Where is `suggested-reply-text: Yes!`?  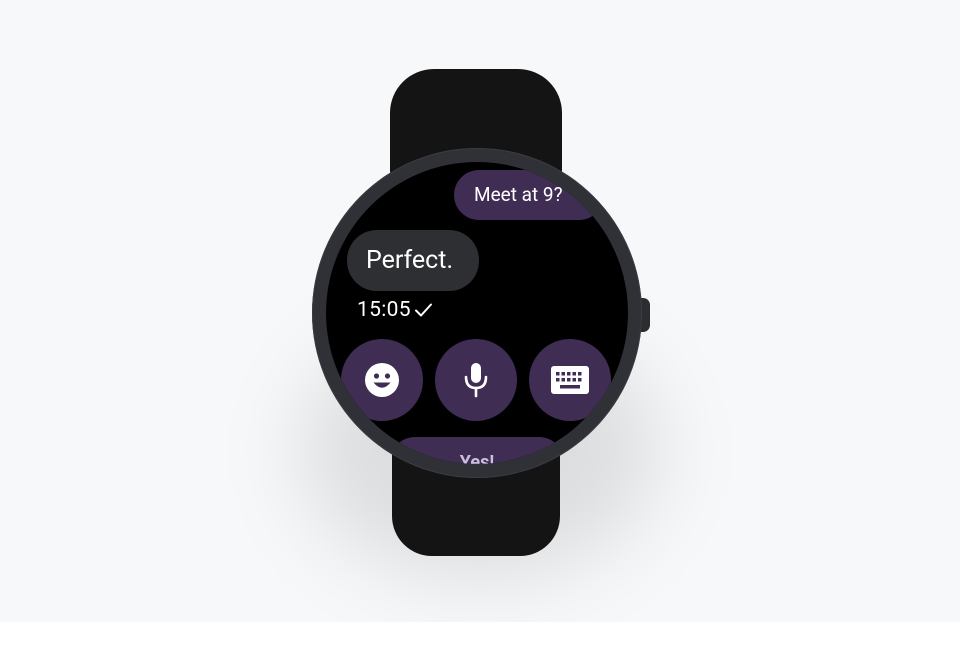
suggested-reply-text: Yes! is located at coordinates (477, 458).